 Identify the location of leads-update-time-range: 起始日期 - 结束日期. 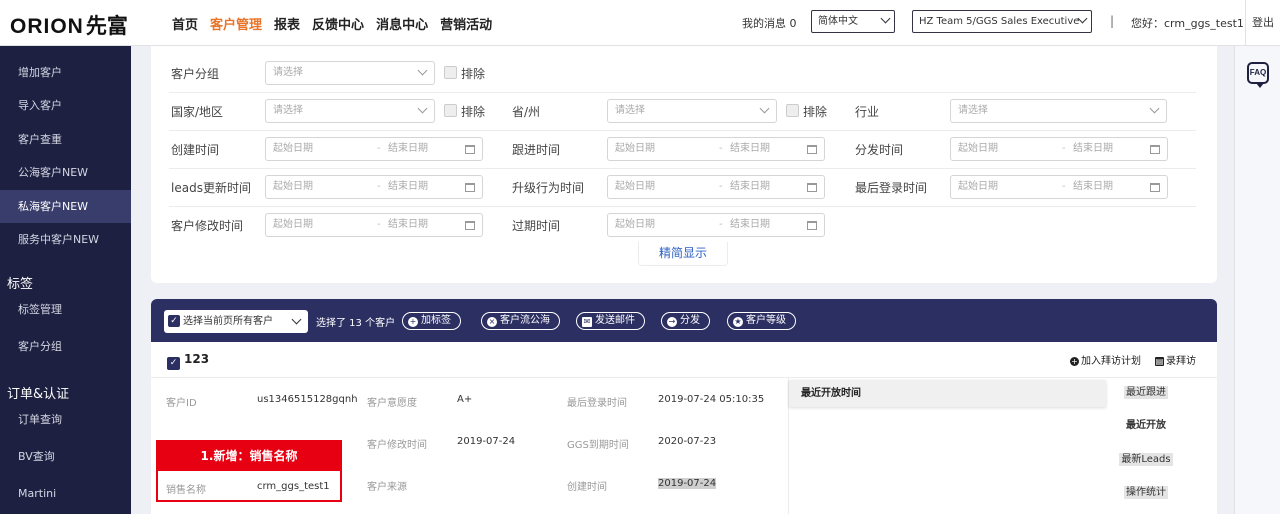
(374, 187).